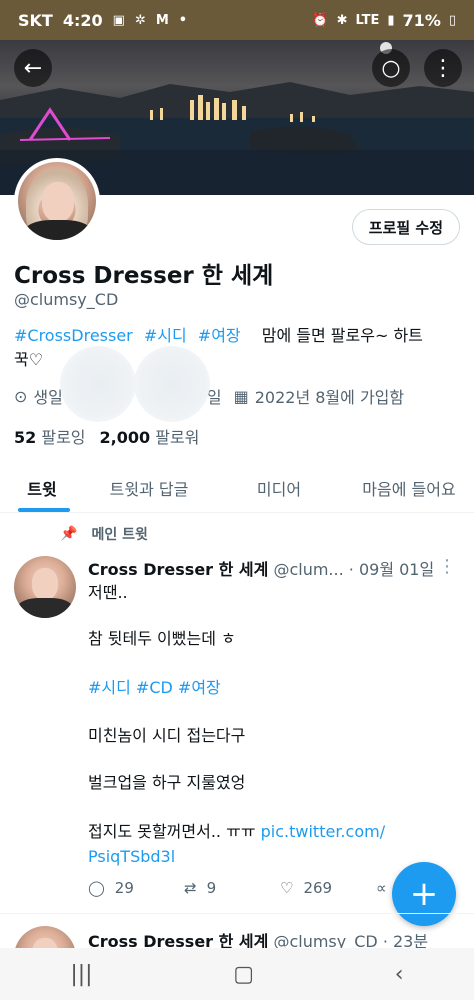 The height and width of the screenshot is (1000, 474). I want to click on tweet-hashtag: #시디 #CD #여장, so click(154, 687).